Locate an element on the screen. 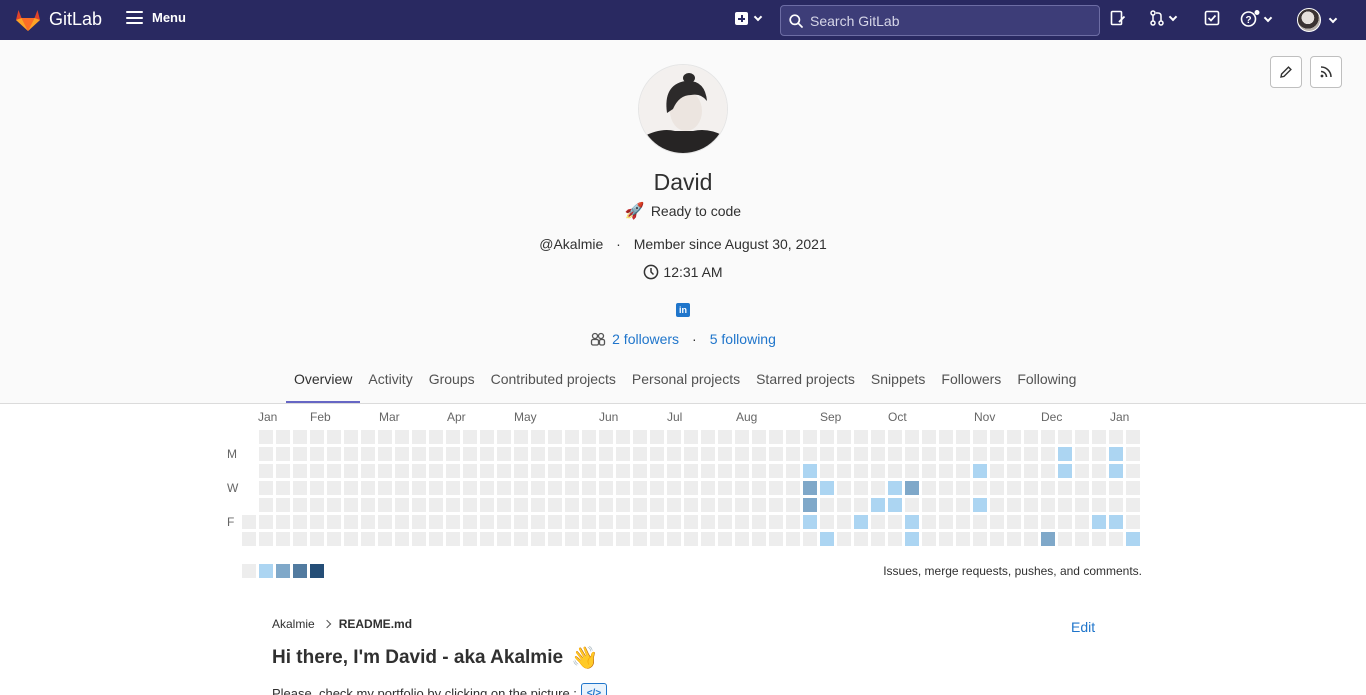  tab-starred-projects: Starred projects is located at coordinates (805, 382).